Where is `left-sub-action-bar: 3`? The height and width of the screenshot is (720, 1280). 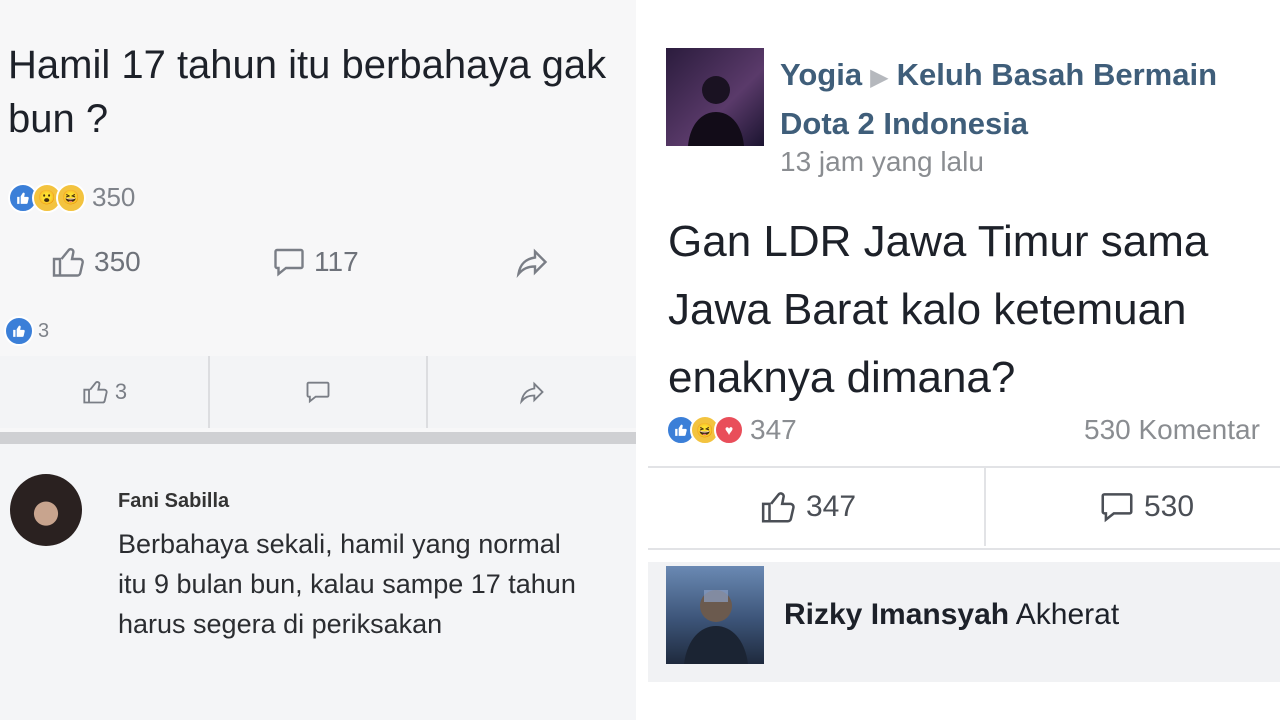
left-sub-action-bar: 3 is located at coordinates (318, 392).